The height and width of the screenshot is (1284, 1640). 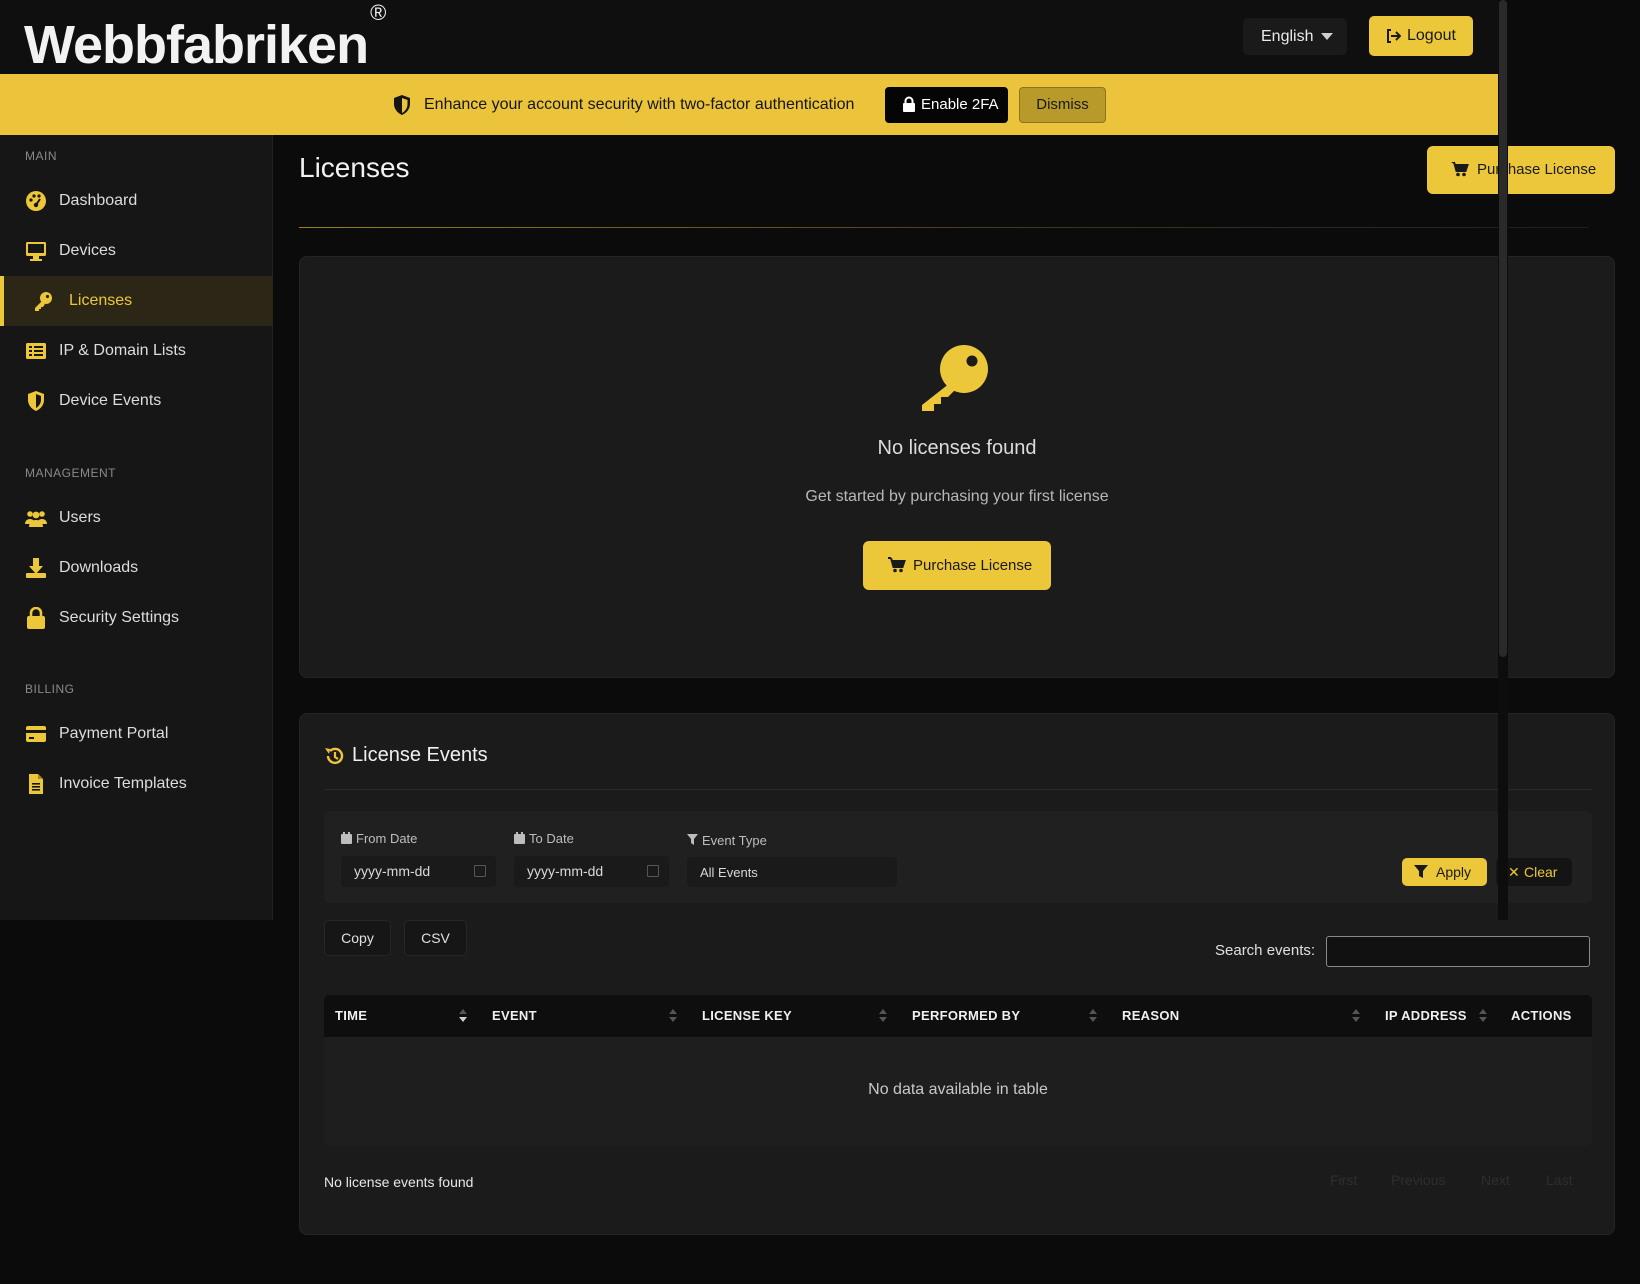 What do you see at coordinates (966, 1016) in the screenshot?
I see `column-performed-by: PERFORMED BY` at bounding box center [966, 1016].